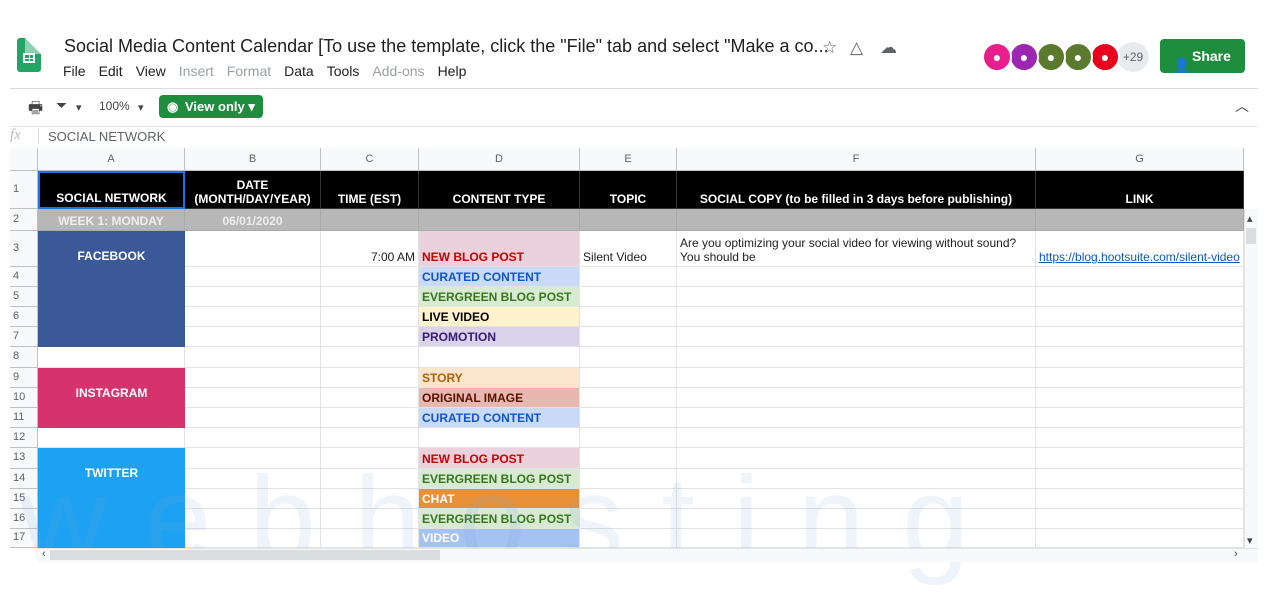  I want to click on menu-edit: Edit, so click(111, 71).